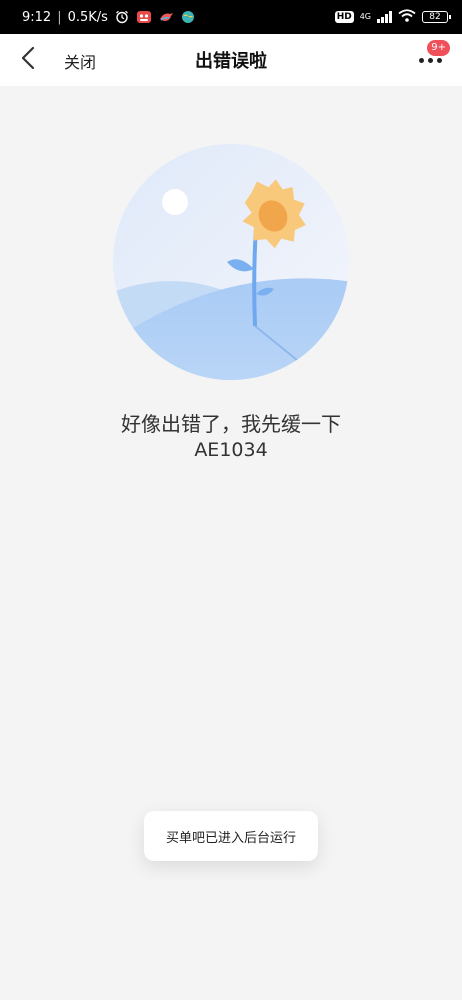  I want to click on chevron-left-icon, so click(28, 60).